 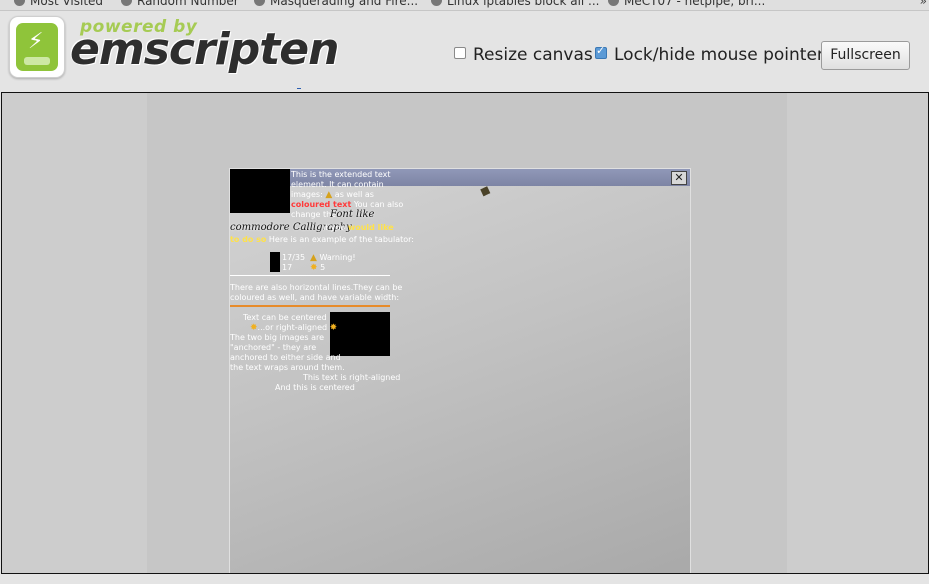 What do you see at coordinates (436, 3) in the screenshot?
I see `page-icon` at bounding box center [436, 3].